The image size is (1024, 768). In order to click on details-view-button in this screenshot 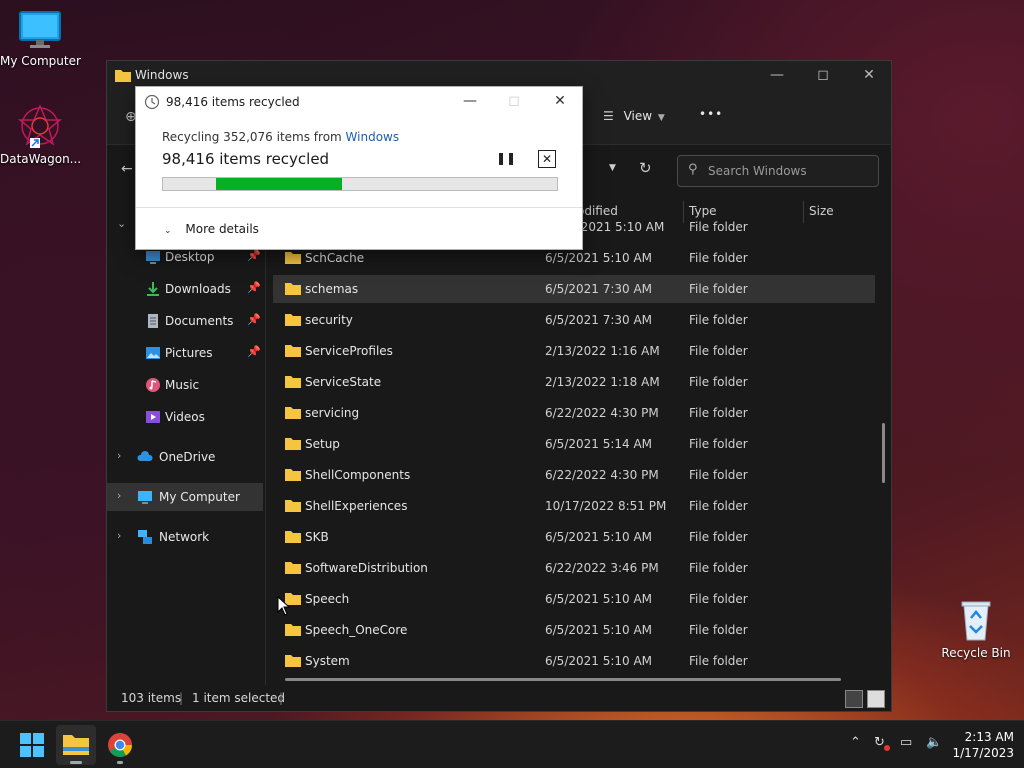, I will do `click(854, 699)`.